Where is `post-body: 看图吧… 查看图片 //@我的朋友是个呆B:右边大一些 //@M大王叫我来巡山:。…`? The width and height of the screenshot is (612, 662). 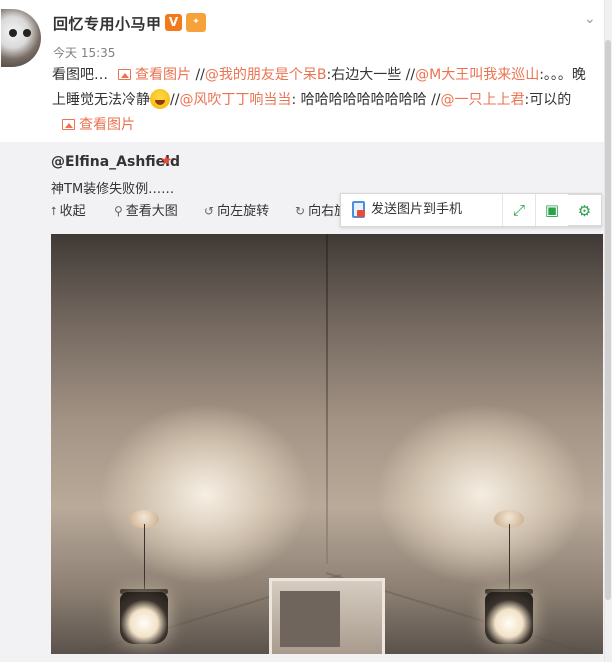
post-body: 看图吧… 查看图片 //@我的朋友是个呆B:右边大一些 //@M大王叫我来巡山:。… is located at coordinates (322, 100).